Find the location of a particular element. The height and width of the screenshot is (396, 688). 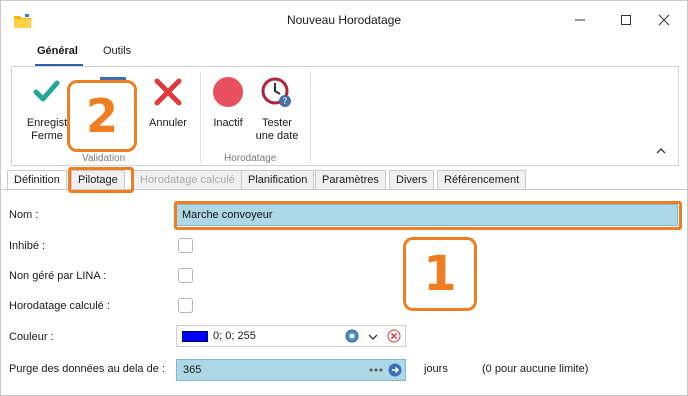

close-icon is located at coordinates (664, 20).